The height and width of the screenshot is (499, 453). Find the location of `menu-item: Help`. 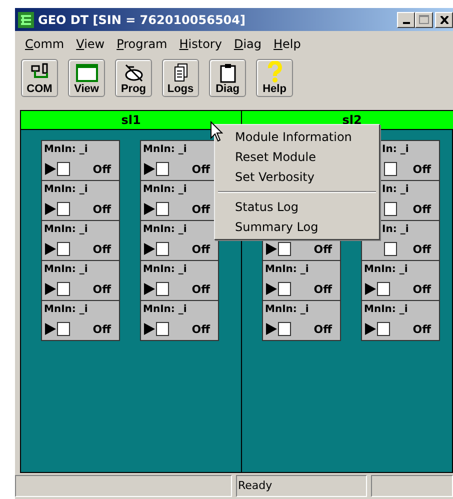

menu-item: Help is located at coordinates (287, 44).